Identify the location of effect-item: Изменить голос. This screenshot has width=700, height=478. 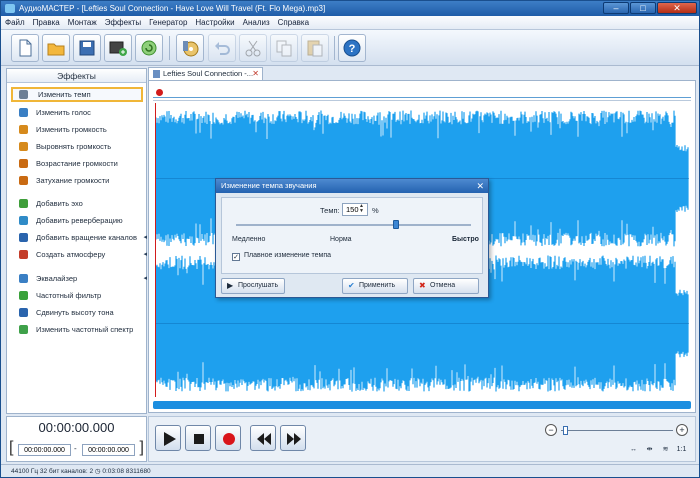
(77, 112).